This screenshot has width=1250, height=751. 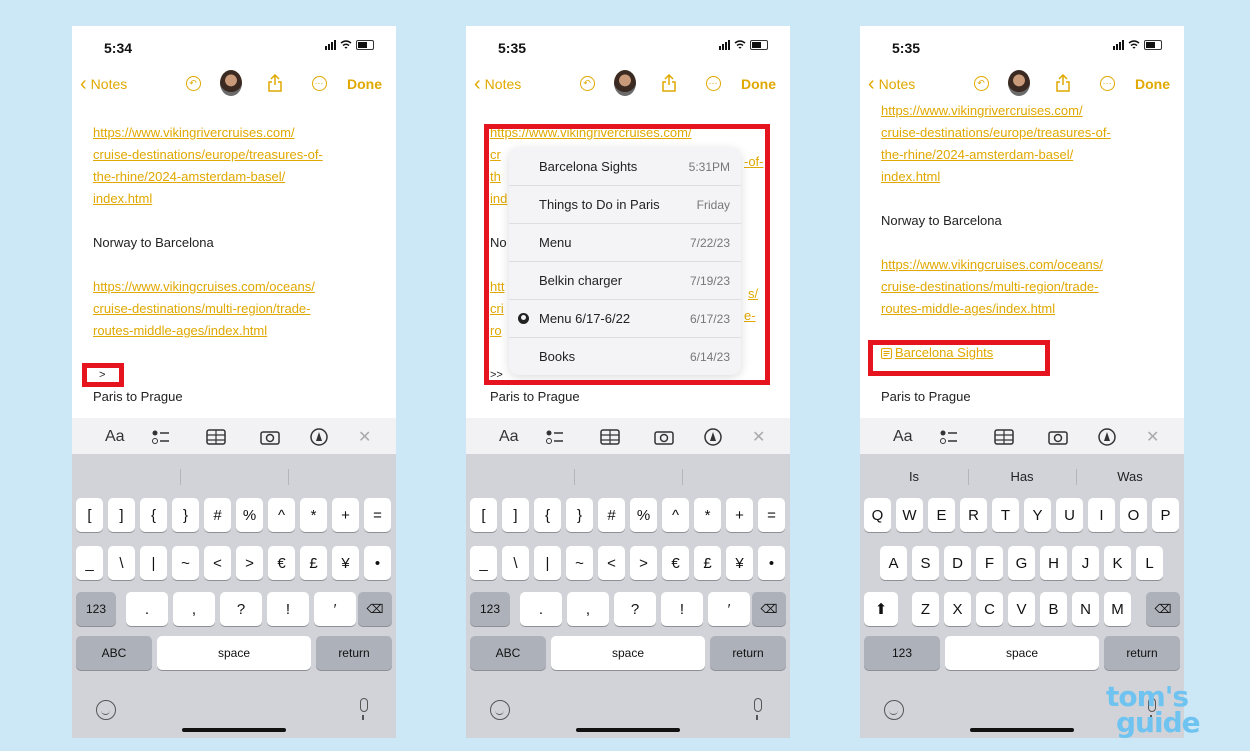 I want to click on key: Y, so click(x=1037, y=515).